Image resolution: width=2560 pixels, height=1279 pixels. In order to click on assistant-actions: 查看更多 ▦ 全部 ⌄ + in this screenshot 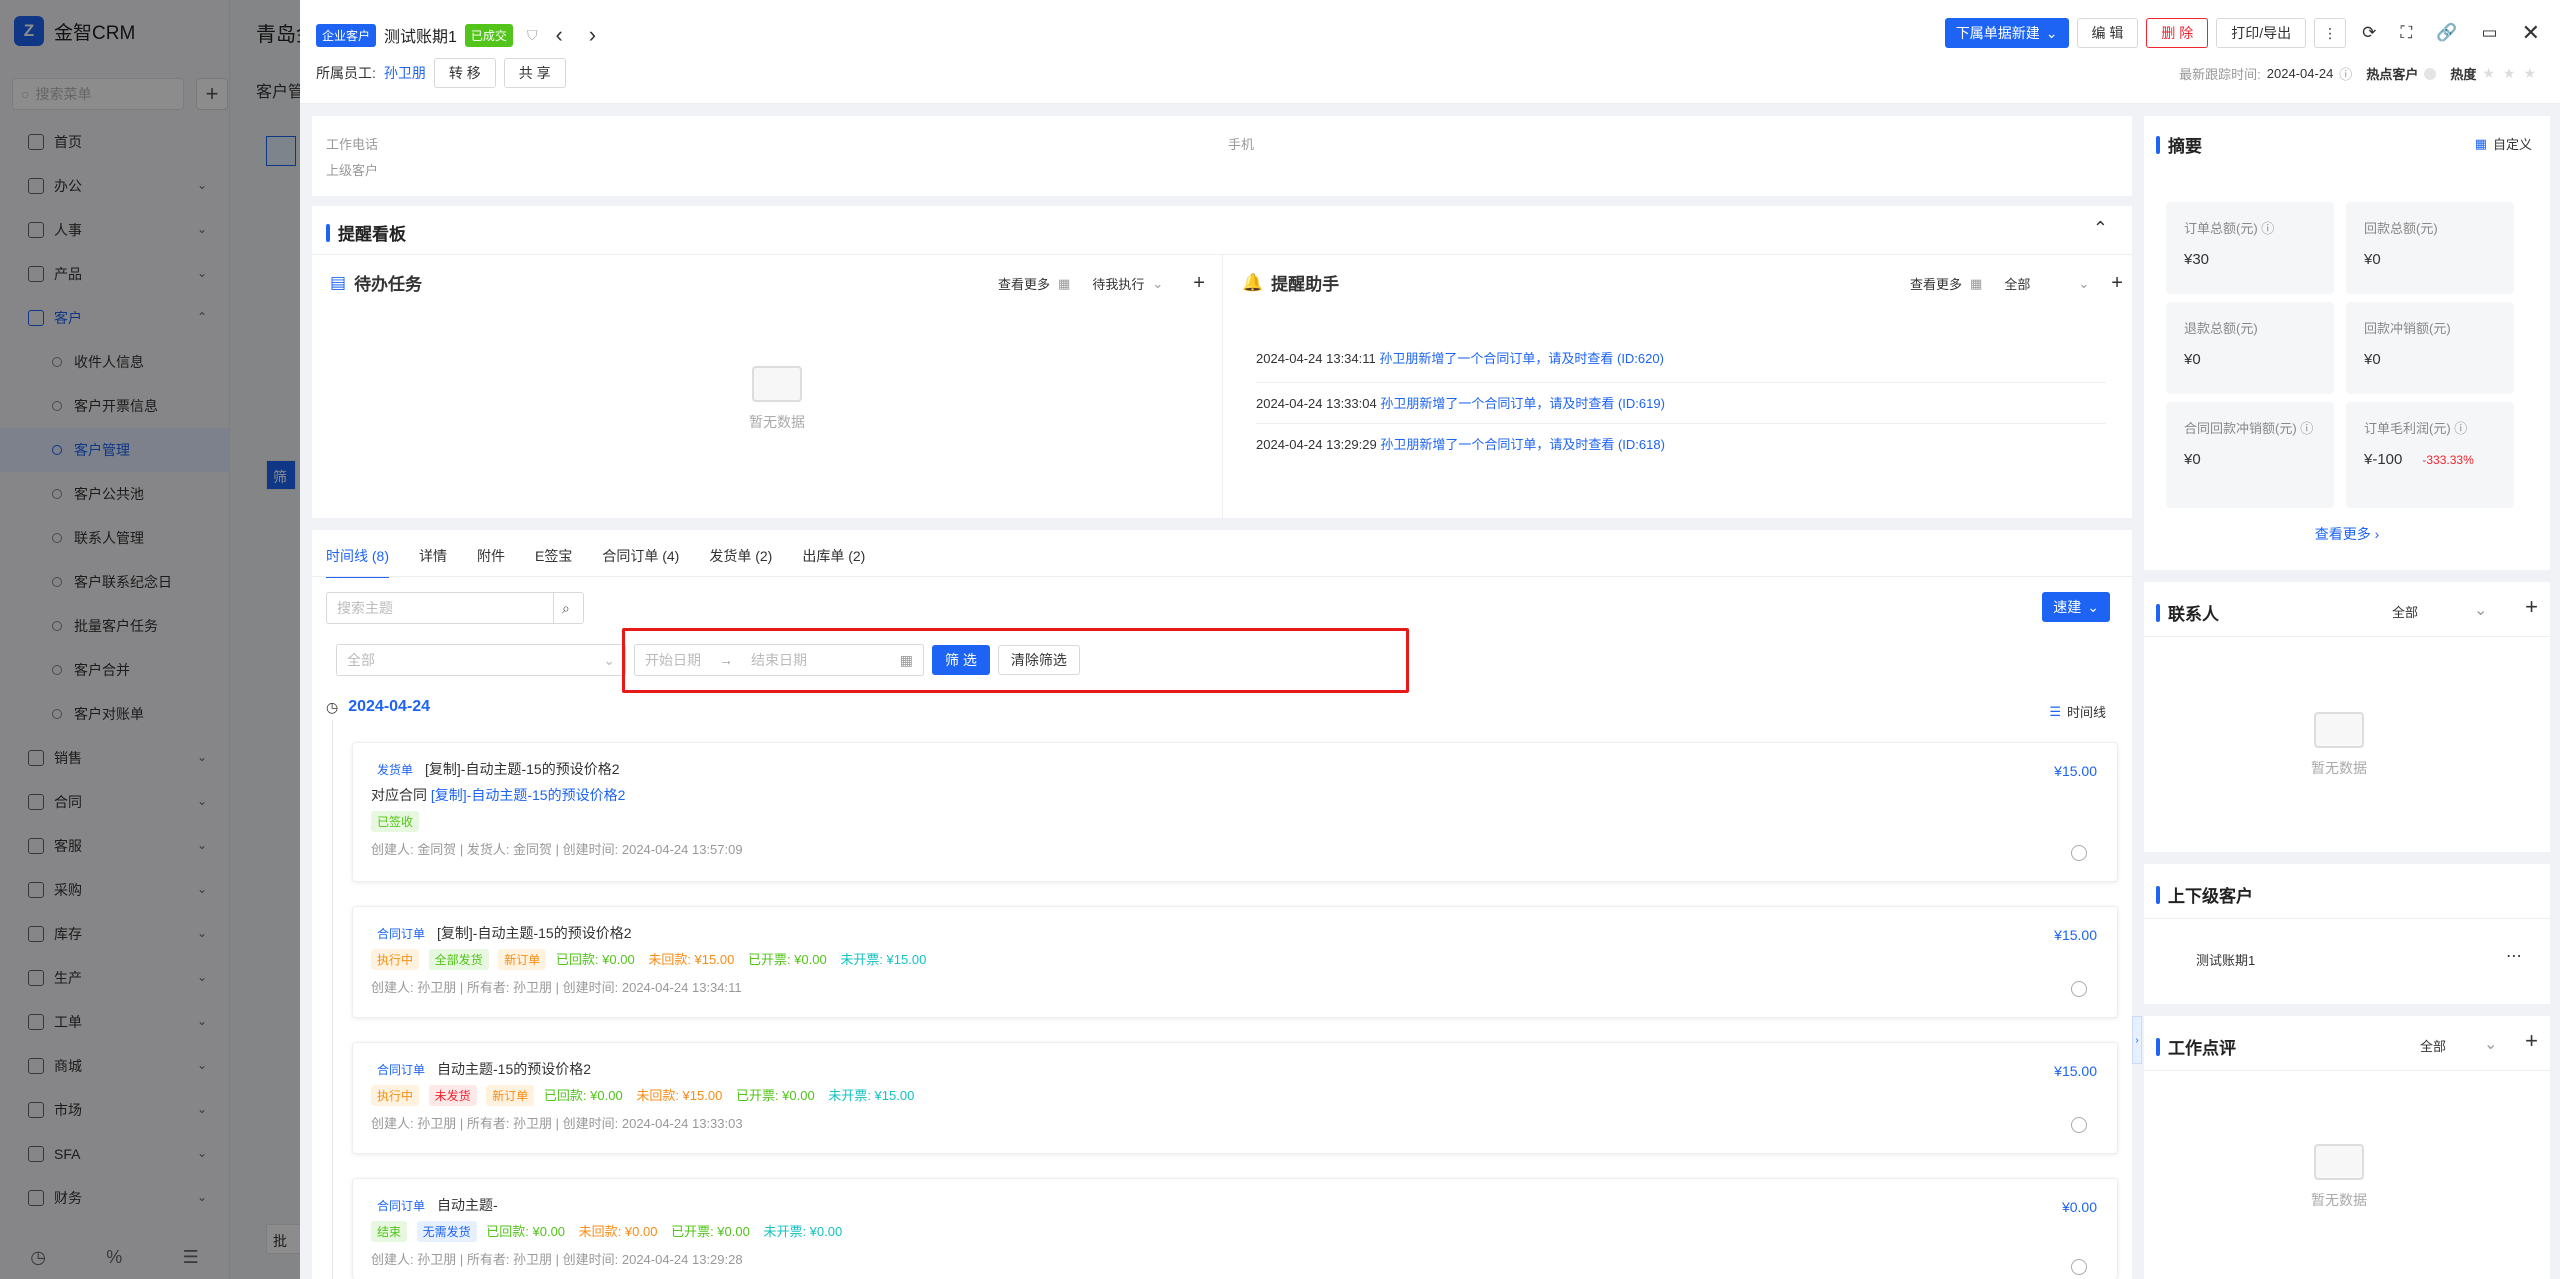, I will do `click(2016, 283)`.